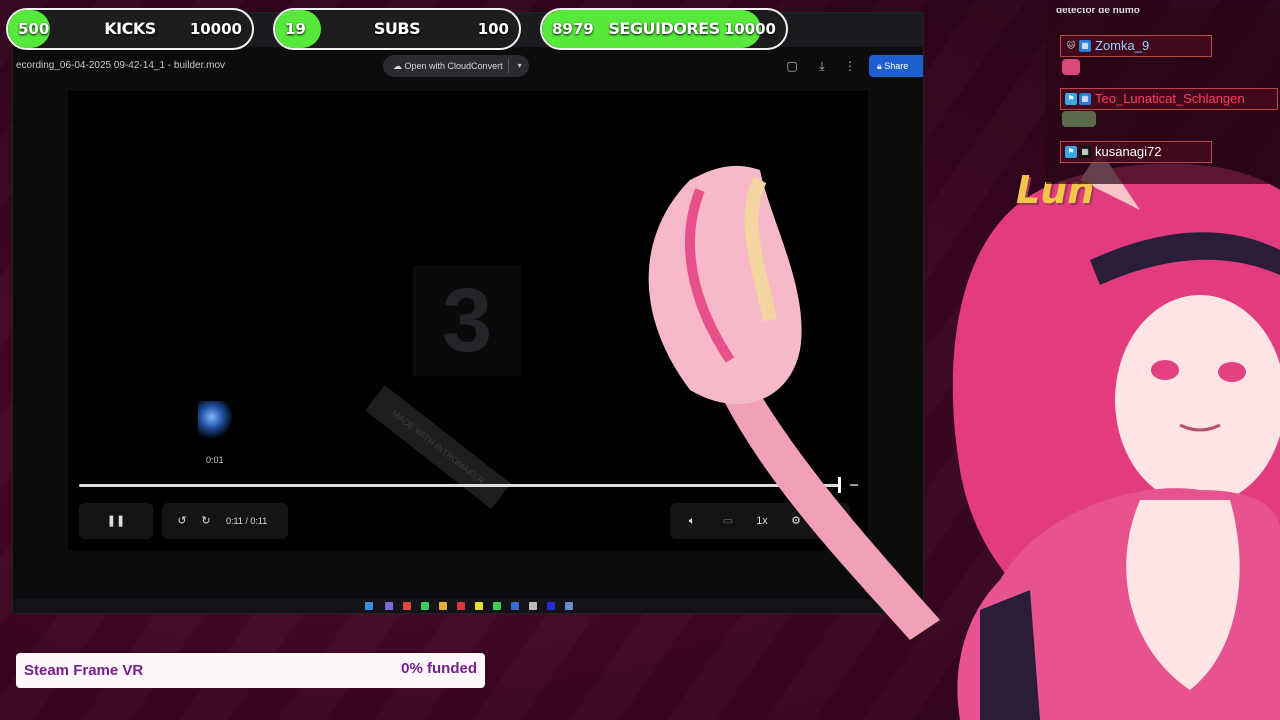 Image resolution: width=1280 pixels, height=720 pixels. I want to click on tail-tip, so click(725, 285).